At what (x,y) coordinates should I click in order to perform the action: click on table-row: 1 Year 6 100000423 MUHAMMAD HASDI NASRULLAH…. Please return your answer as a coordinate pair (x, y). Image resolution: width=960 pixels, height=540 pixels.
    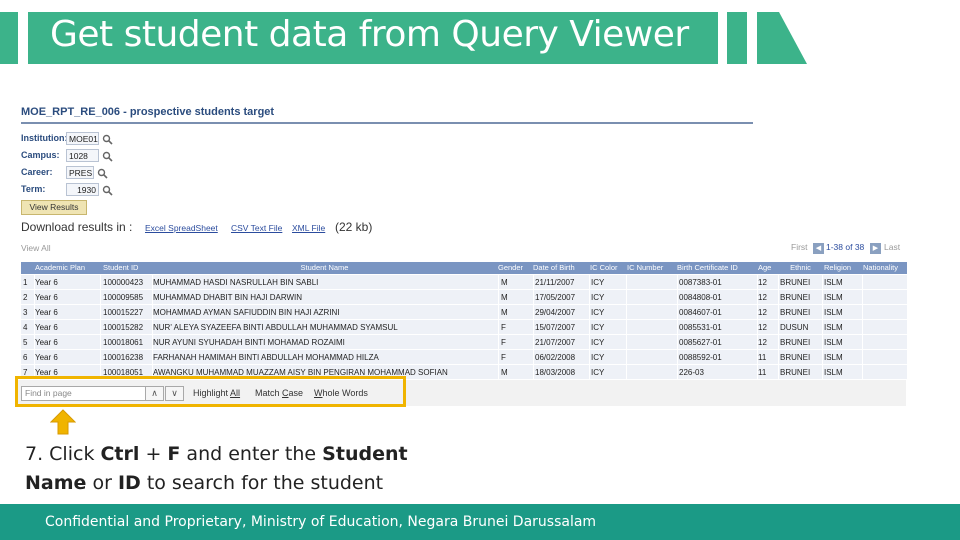
    Looking at the image, I should click on (464, 282).